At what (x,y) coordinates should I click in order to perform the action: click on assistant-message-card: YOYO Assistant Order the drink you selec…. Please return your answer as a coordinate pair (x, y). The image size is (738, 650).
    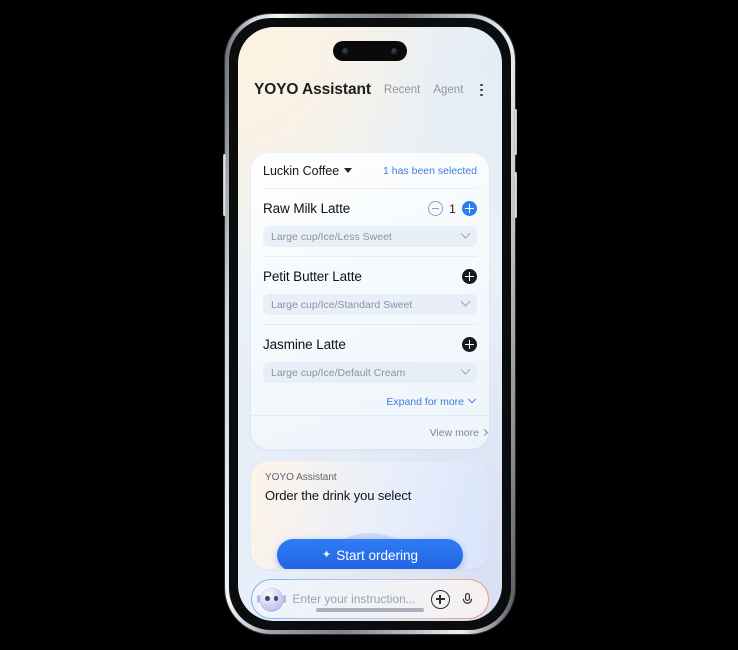
    Looking at the image, I should click on (370, 515).